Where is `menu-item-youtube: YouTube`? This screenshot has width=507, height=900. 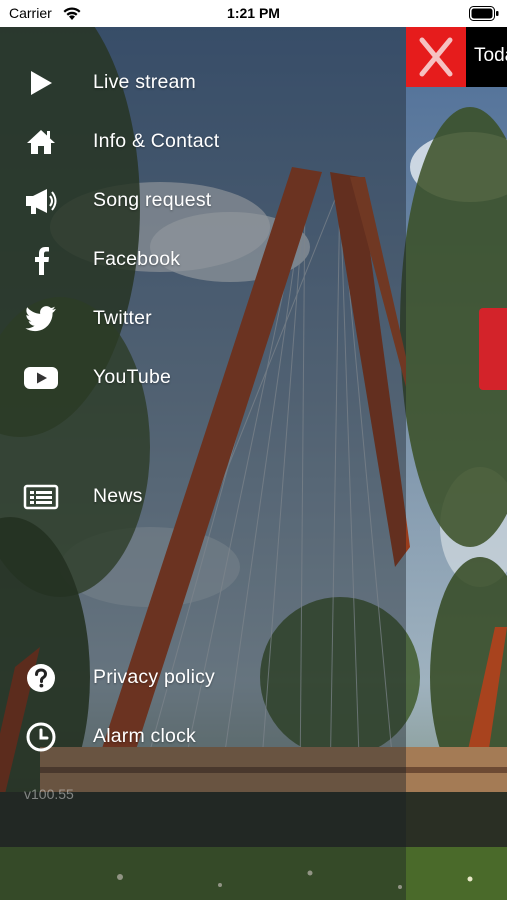
menu-item-youtube: YouTube is located at coordinates (203, 378).